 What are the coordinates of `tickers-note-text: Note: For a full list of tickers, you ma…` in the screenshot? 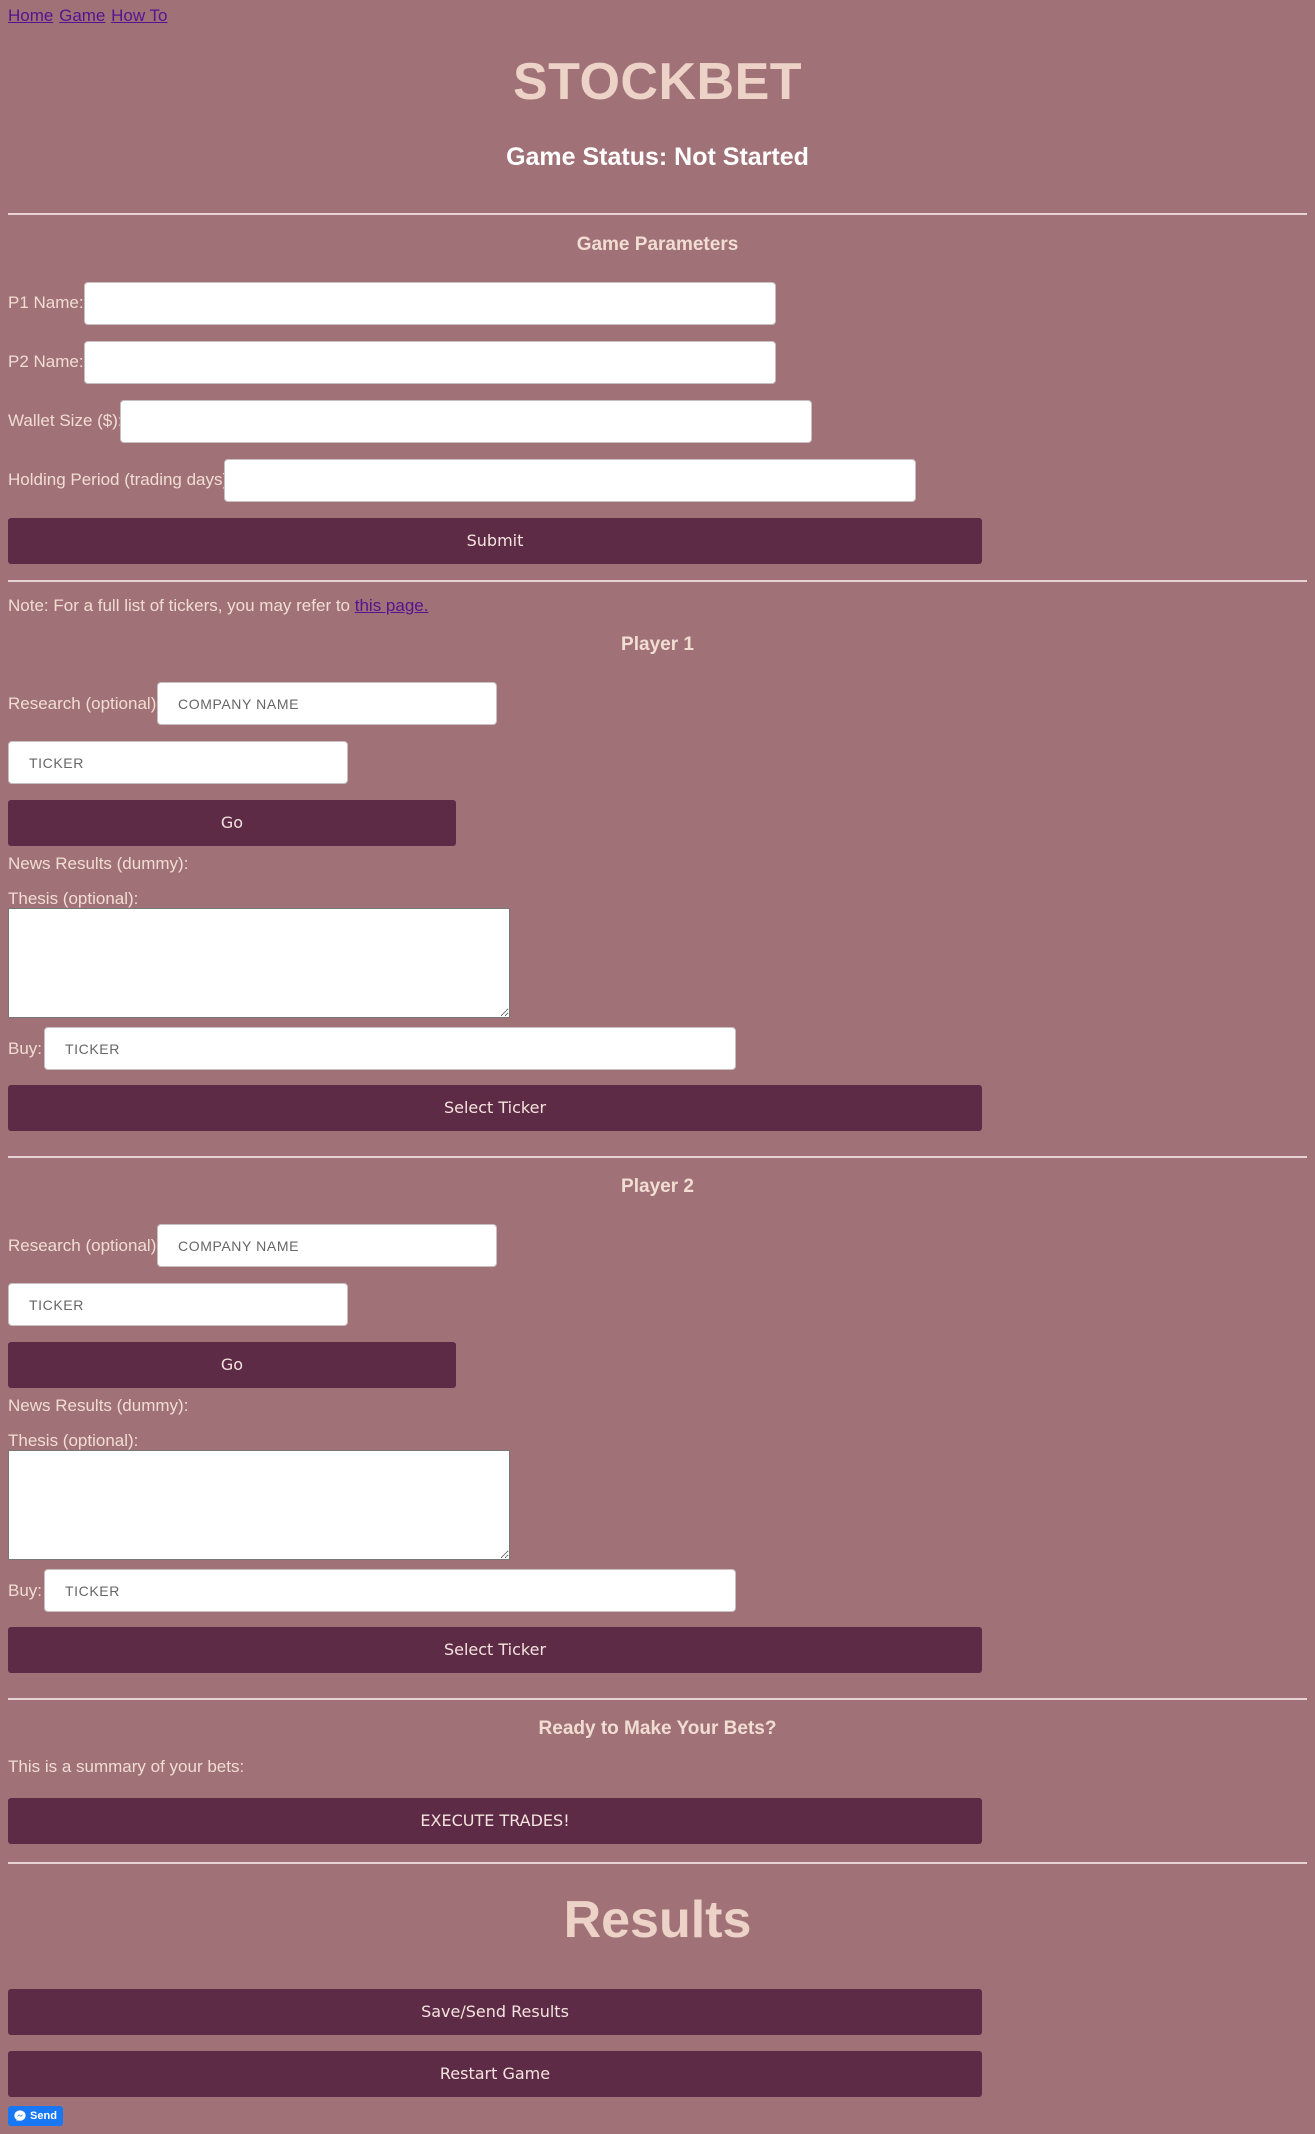 It's located at (179, 605).